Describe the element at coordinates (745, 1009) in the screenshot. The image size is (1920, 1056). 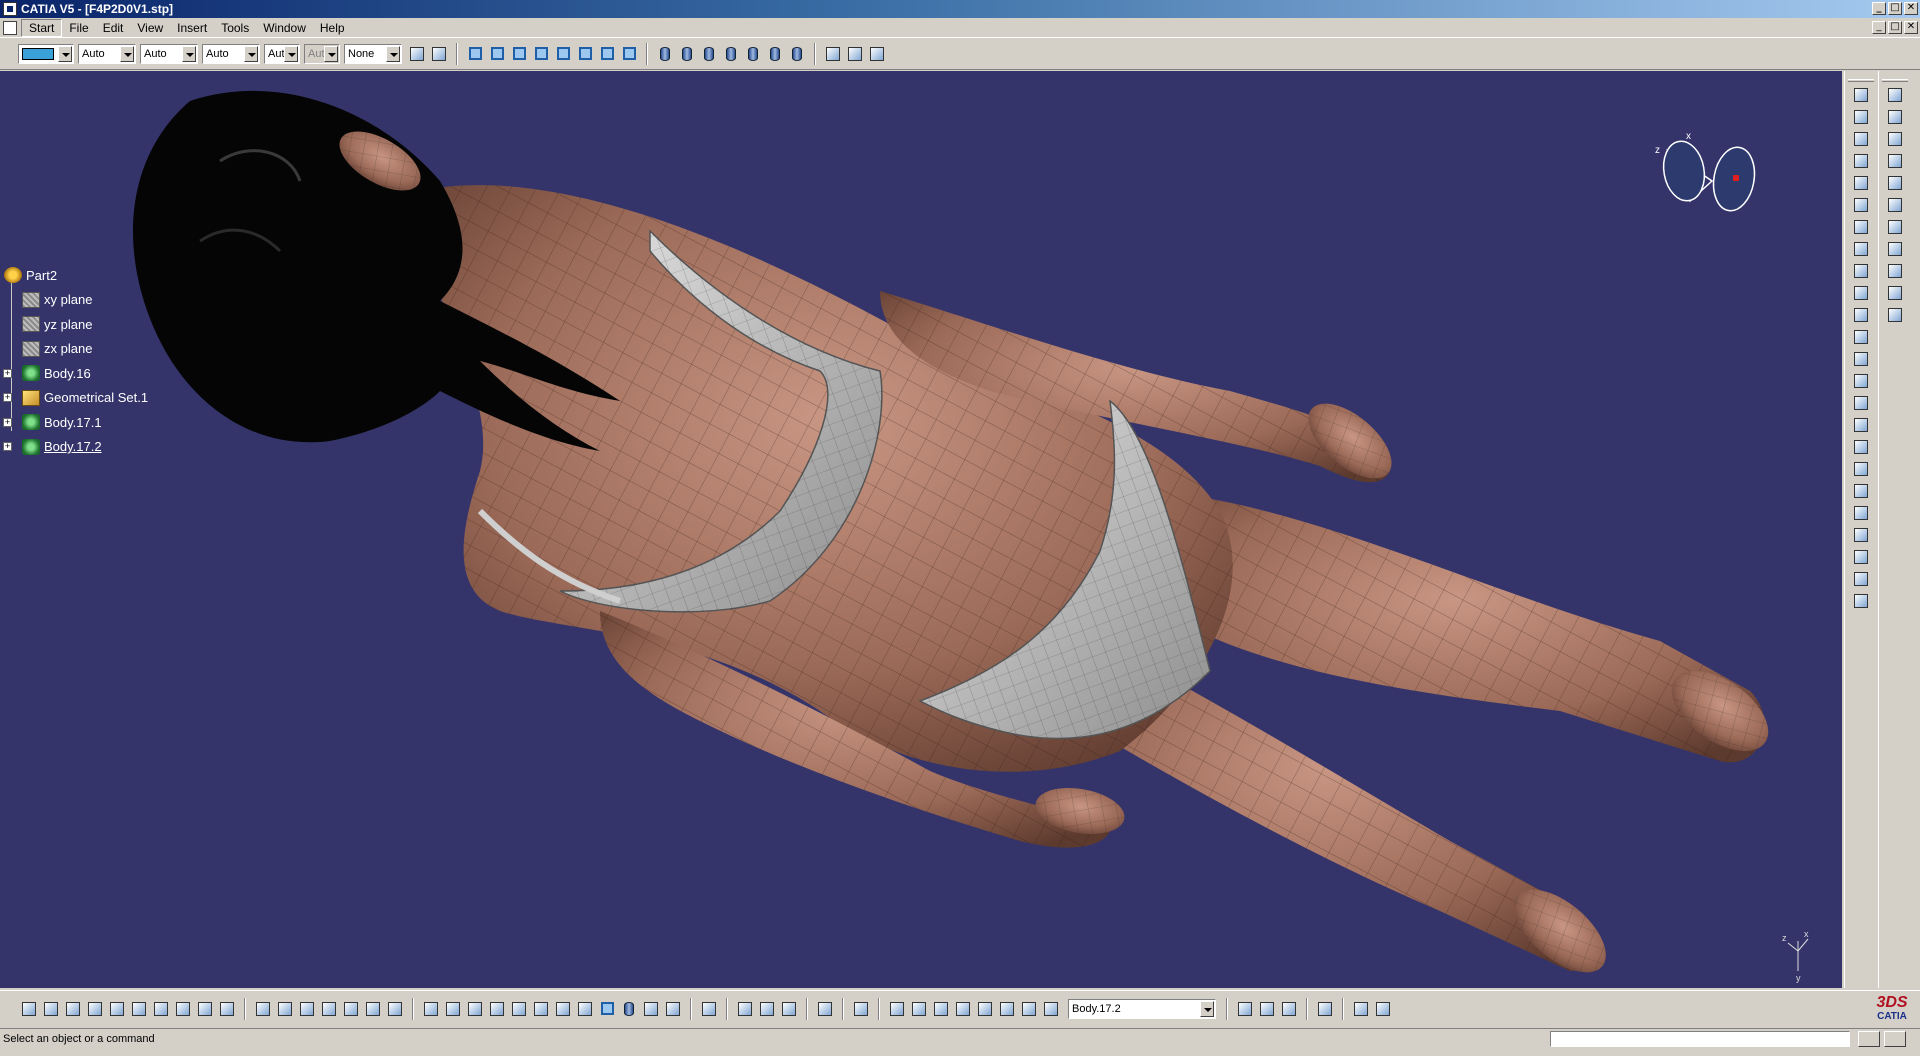
I see `axis-system-icon` at that location.